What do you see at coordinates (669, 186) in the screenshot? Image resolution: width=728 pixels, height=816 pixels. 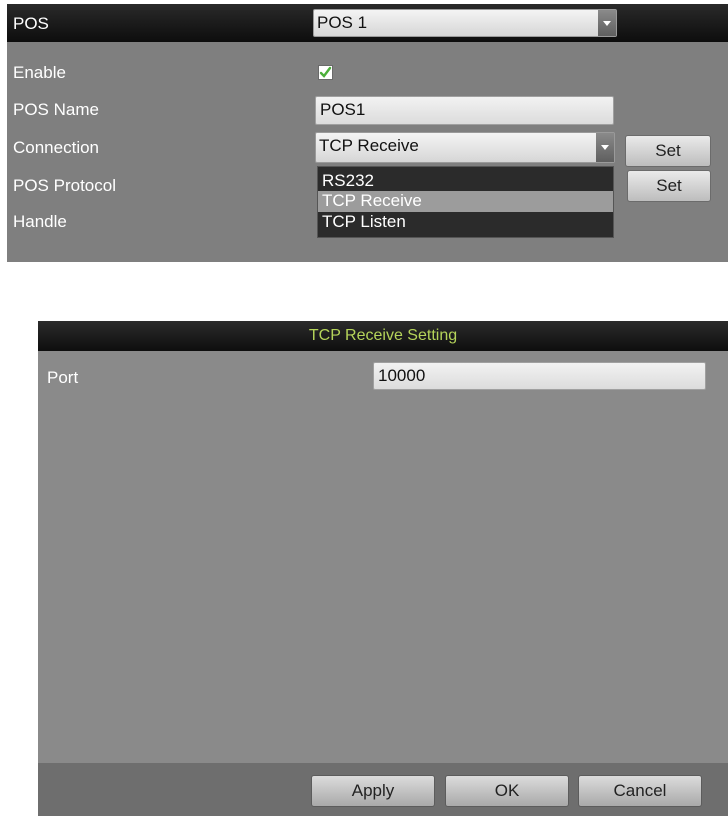 I see `protocol-set-button: Set` at bounding box center [669, 186].